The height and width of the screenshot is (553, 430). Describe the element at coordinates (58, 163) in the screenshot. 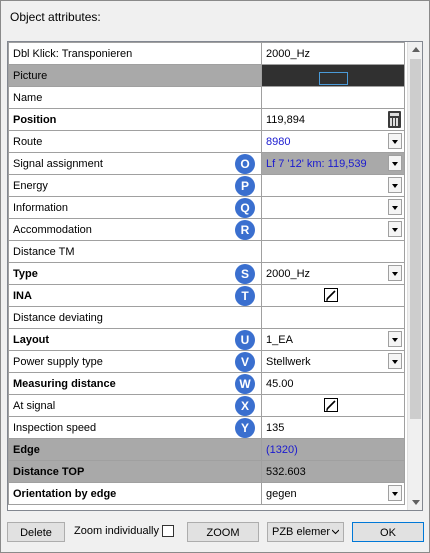

I see `attr-label: Signal assignment` at that location.